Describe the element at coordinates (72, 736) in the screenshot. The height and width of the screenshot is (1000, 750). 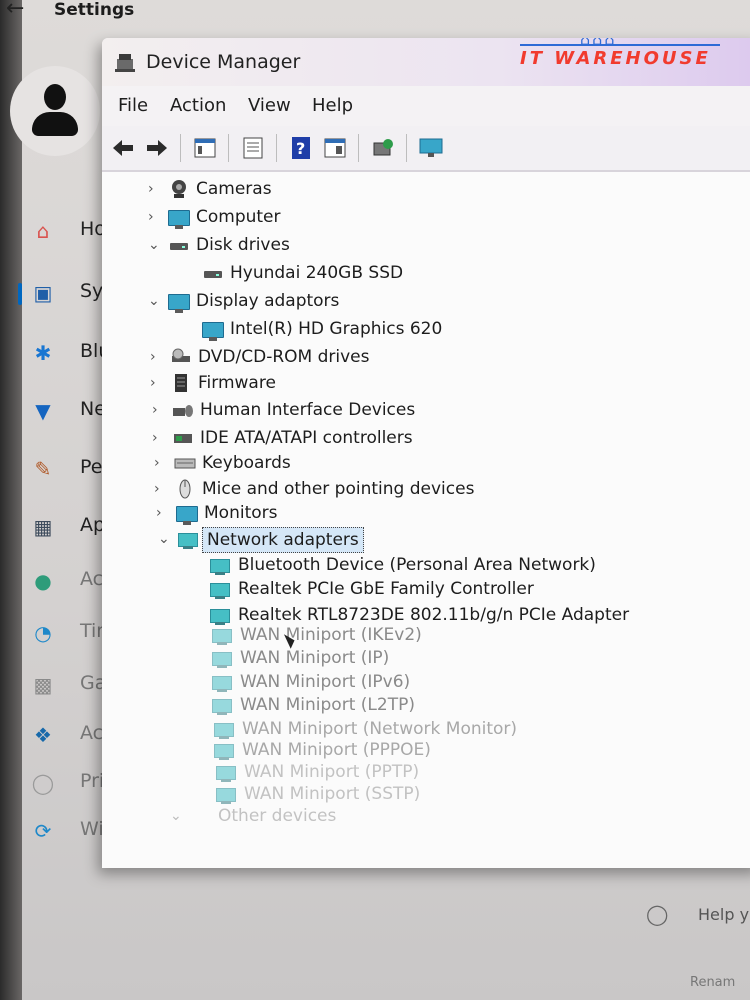
I see `nav-item-accessibility: ❖ Acc` at that location.